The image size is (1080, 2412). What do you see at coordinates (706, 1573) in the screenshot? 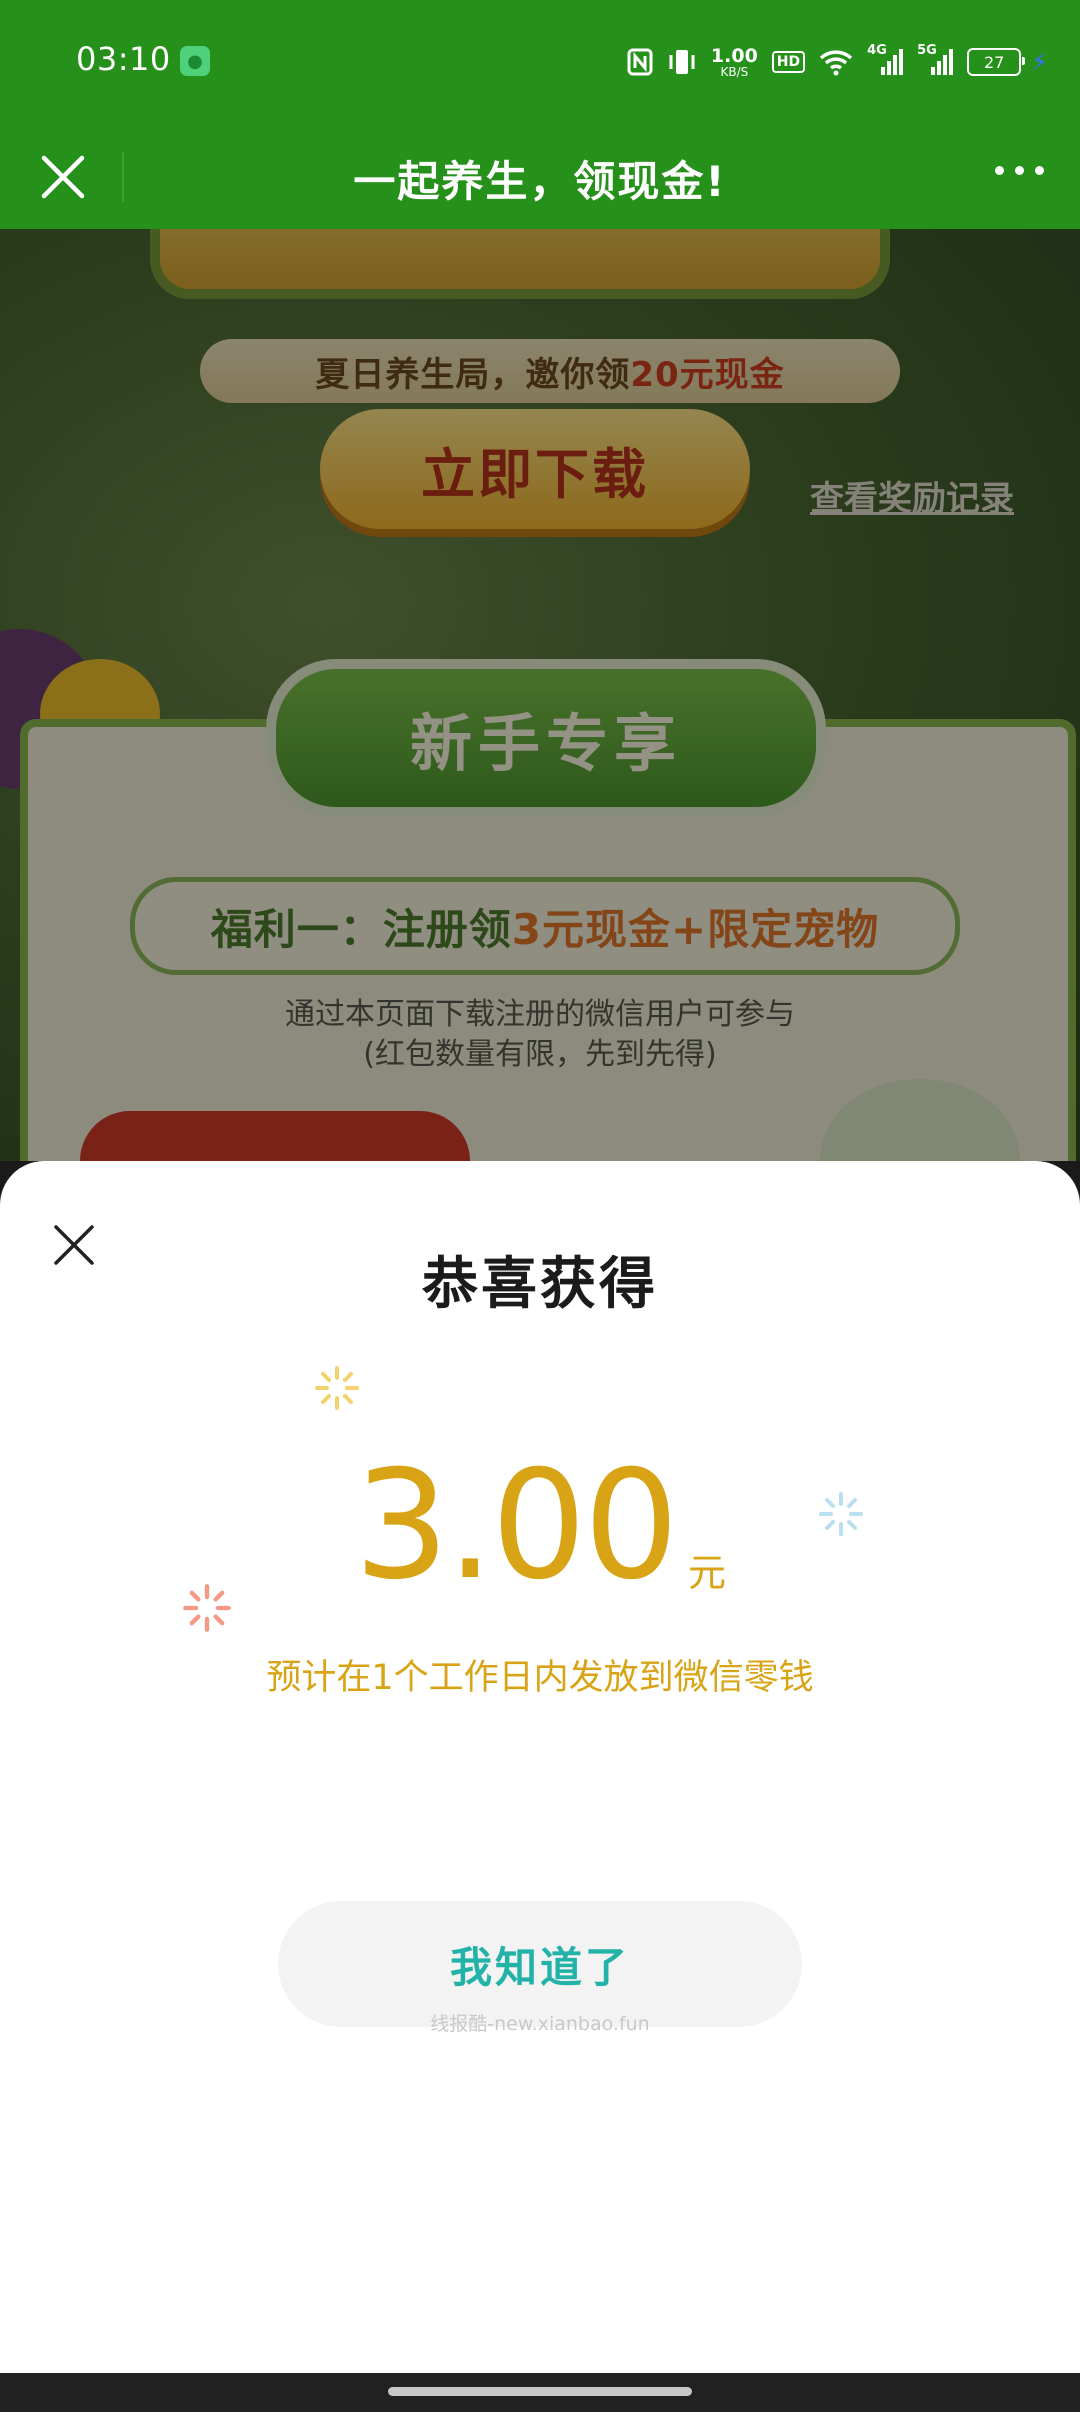
I see `amount-unit: 元` at bounding box center [706, 1573].